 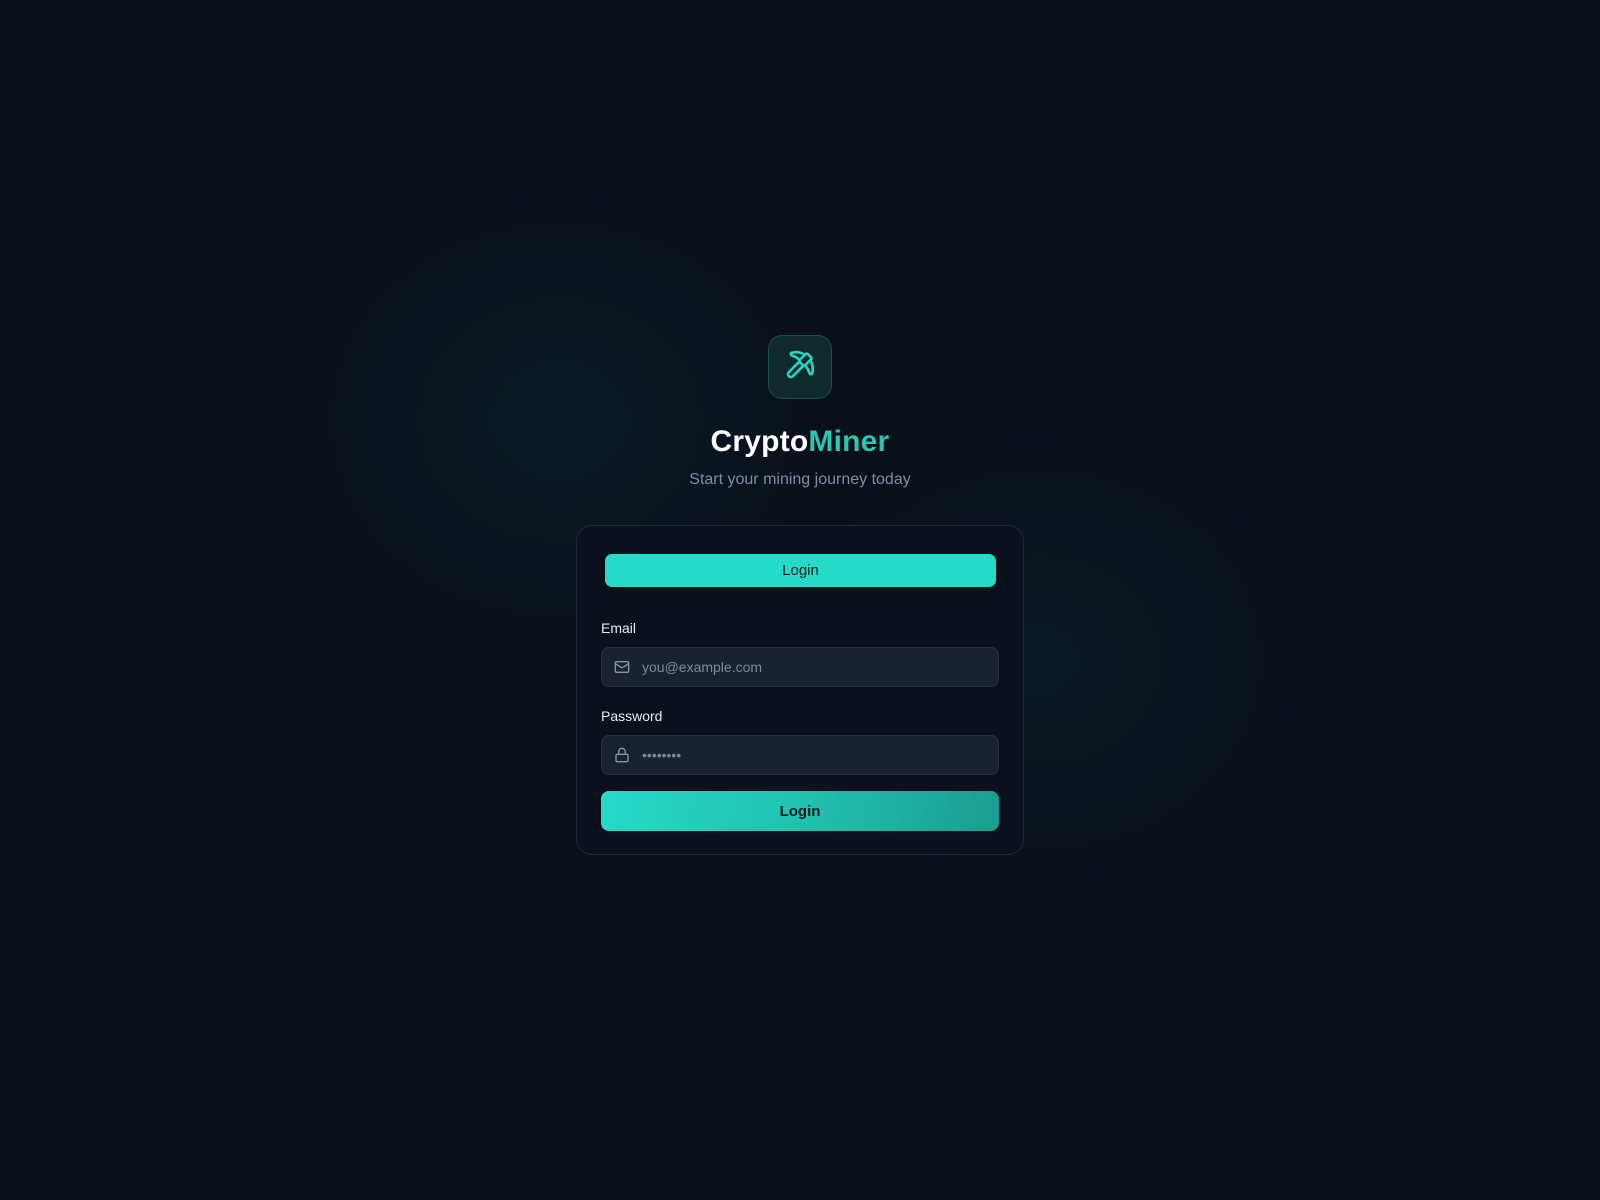 I want to click on app-title: CryptoMiner, so click(x=800, y=442).